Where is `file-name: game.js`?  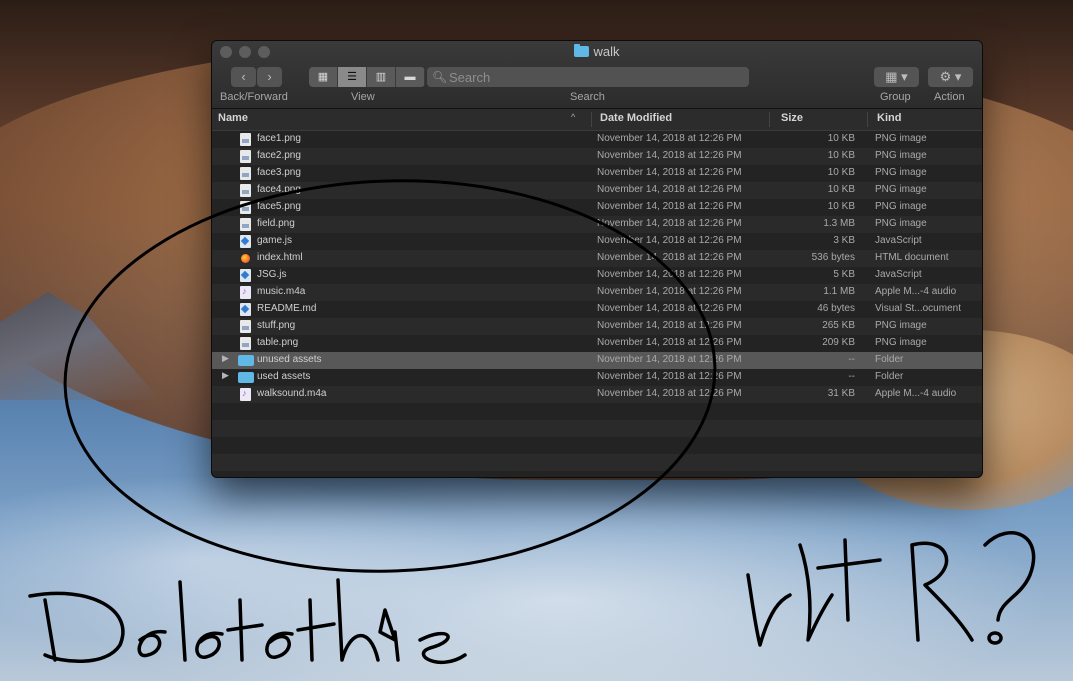
file-name: game.js is located at coordinates (275, 240).